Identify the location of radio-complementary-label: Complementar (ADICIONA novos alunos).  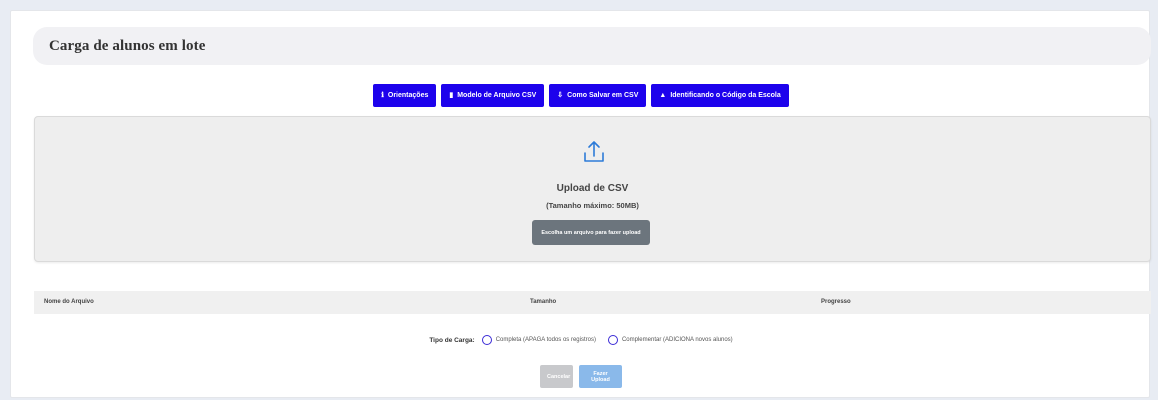
(677, 340).